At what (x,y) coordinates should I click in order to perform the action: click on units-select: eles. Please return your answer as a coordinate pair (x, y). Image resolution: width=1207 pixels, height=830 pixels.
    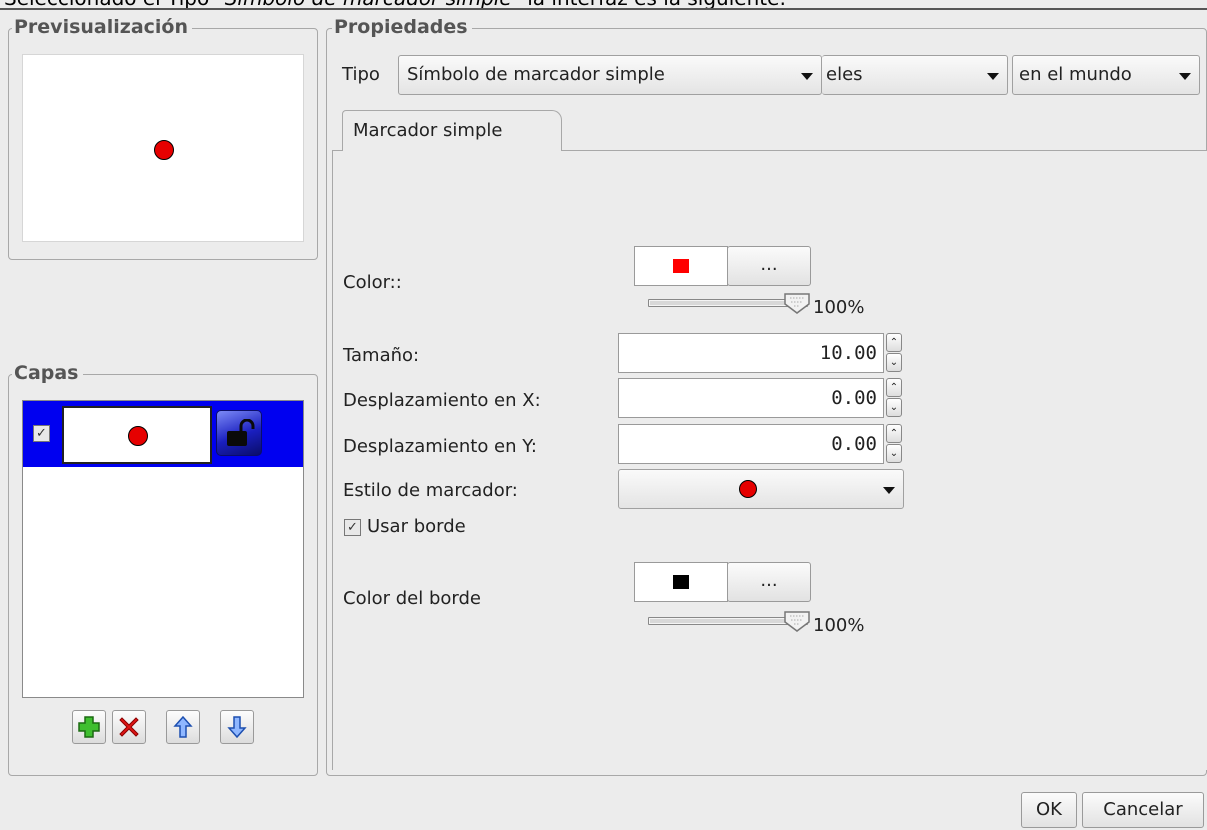
    Looking at the image, I should click on (915, 75).